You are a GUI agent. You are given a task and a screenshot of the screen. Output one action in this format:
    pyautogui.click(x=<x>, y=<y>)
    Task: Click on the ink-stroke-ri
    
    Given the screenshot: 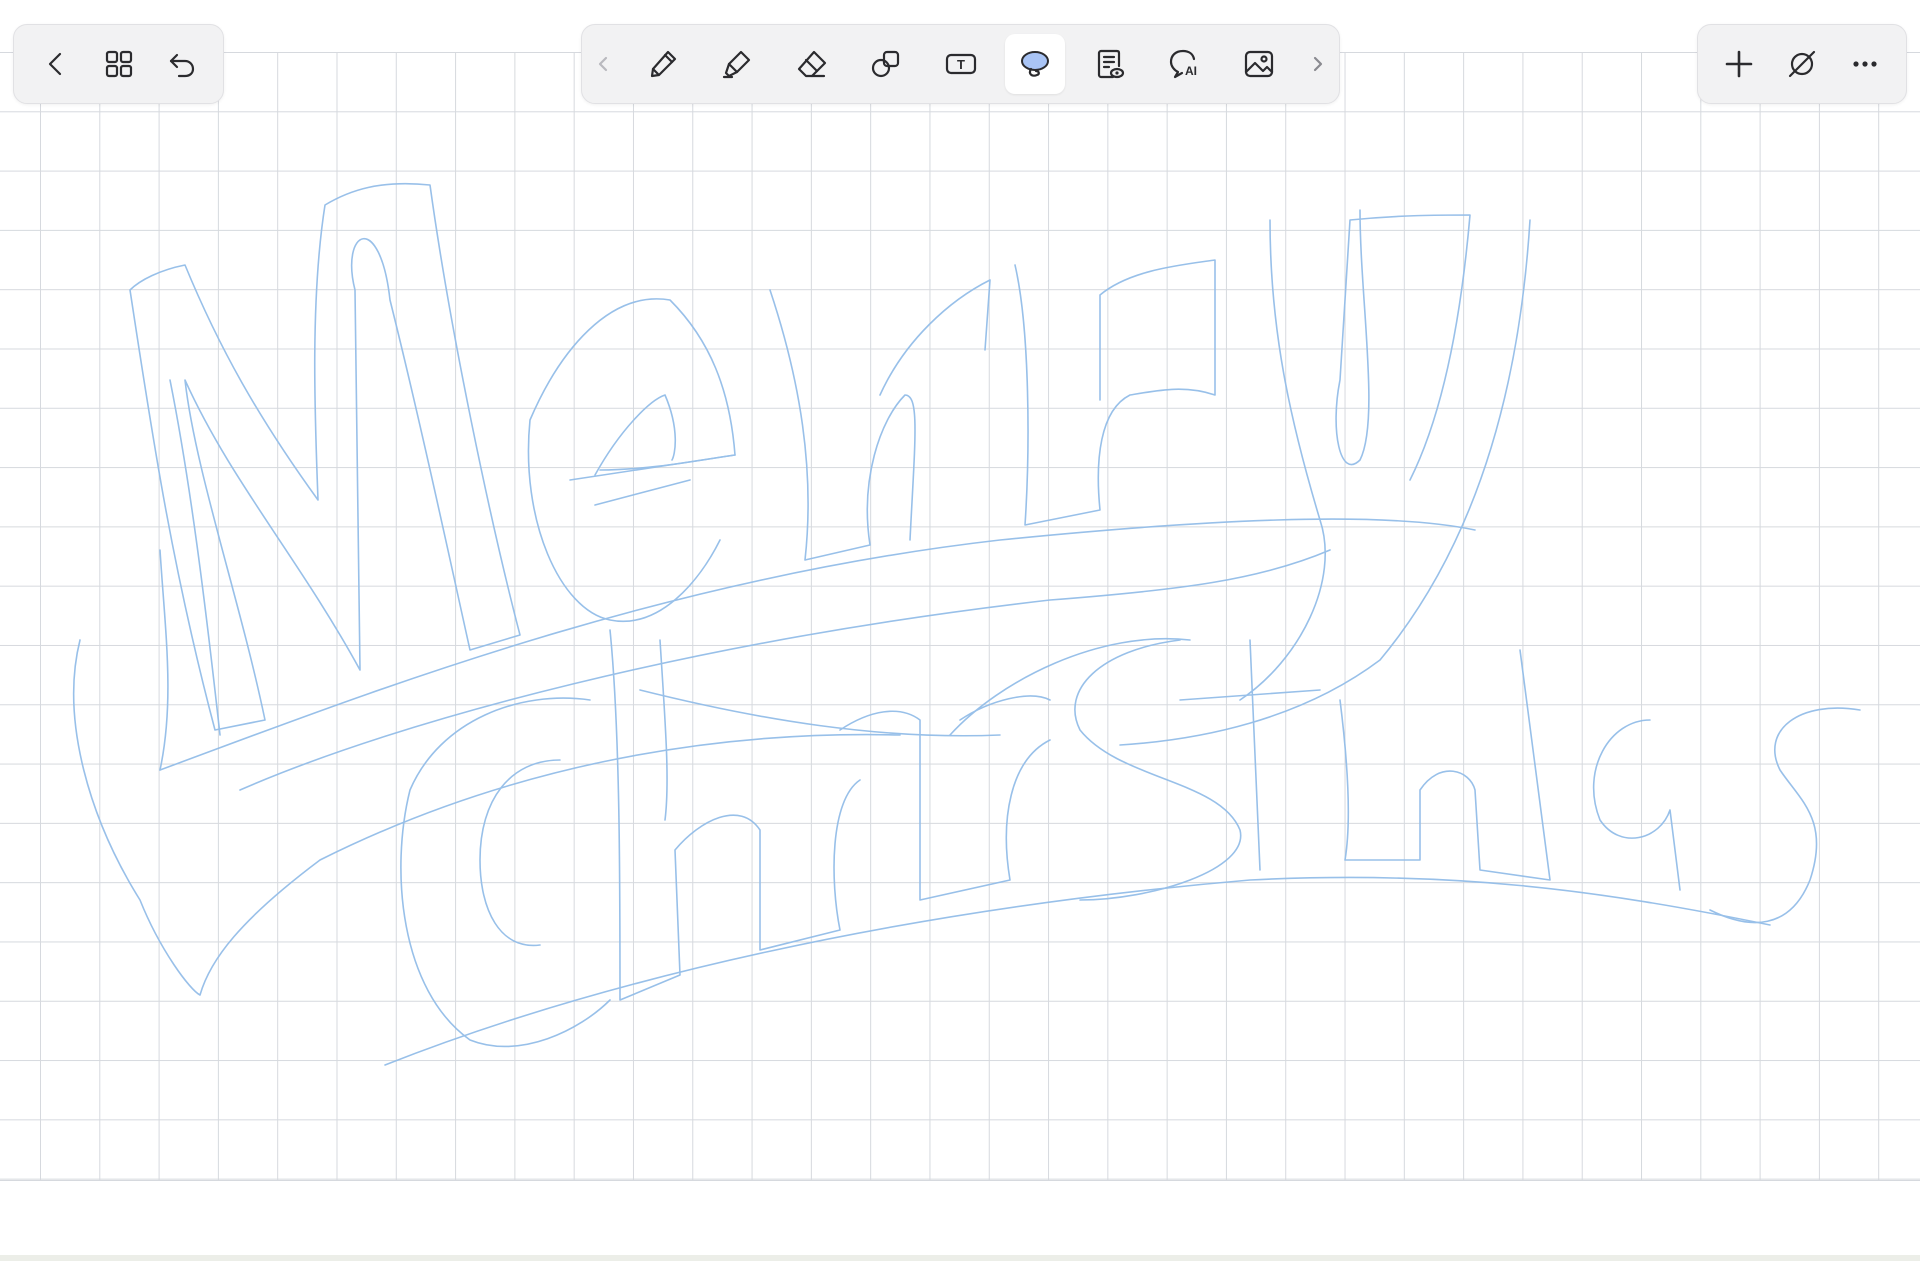 What is the action you would take?
    pyautogui.click(x=945, y=798)
    